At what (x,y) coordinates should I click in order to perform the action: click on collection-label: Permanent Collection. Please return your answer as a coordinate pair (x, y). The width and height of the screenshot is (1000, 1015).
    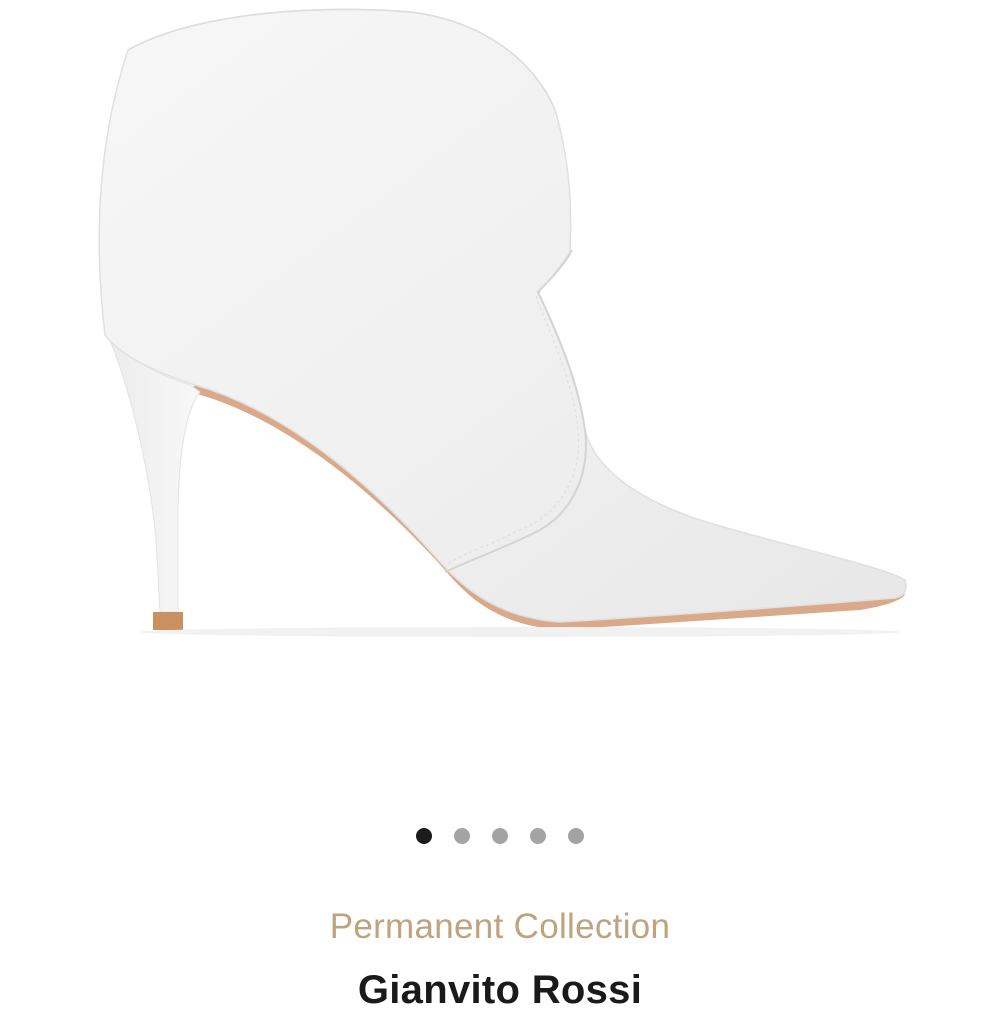
    Looking at the image, I should click on (500, 927).